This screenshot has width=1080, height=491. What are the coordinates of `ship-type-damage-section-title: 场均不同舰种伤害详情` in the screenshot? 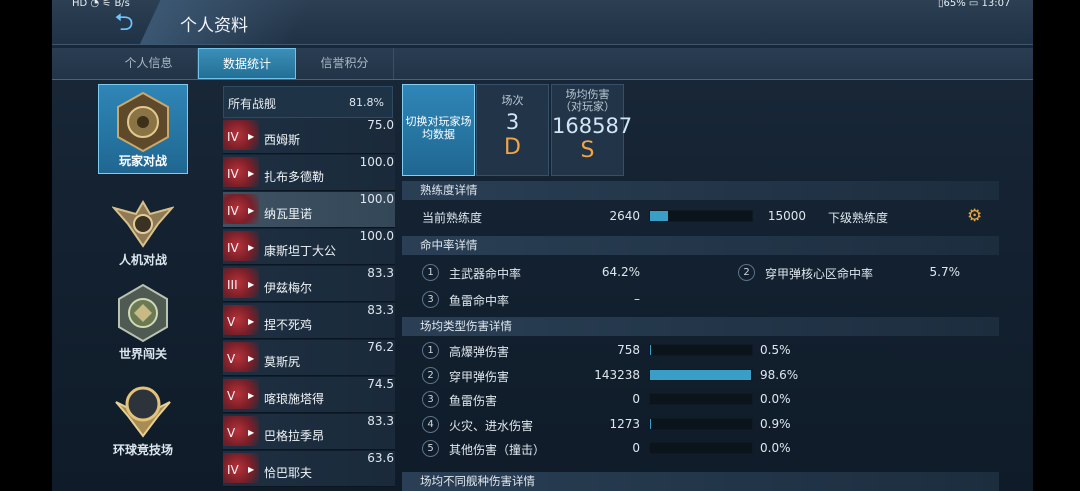 It's located at (700, 481).